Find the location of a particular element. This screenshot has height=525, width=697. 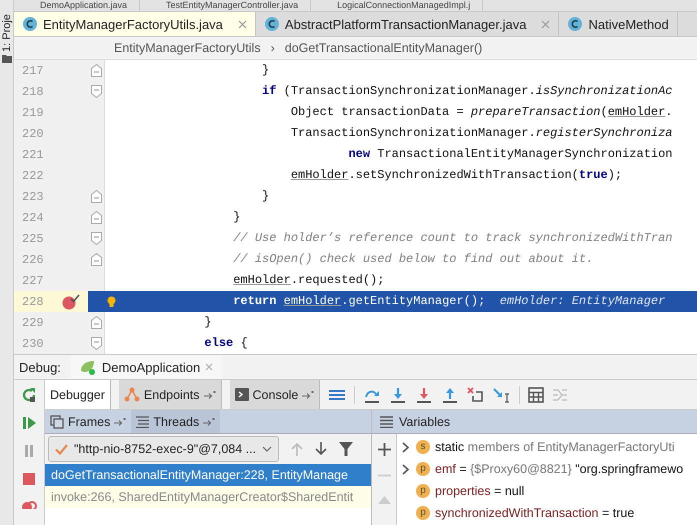

folder-icon is located at coordinates (7, 58).